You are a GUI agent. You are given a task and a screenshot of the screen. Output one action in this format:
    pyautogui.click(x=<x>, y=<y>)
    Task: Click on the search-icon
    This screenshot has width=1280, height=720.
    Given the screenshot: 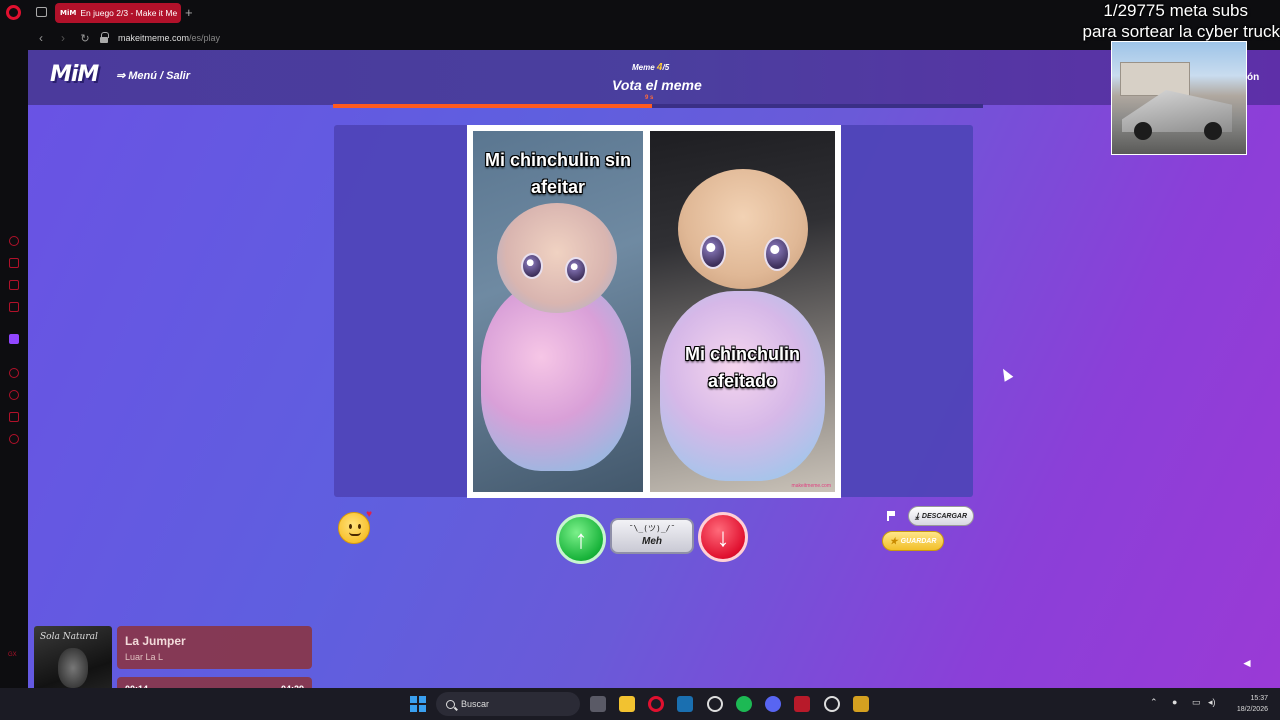 What is the action you would take?
    pyautogui.click(x=450, y=704)
    